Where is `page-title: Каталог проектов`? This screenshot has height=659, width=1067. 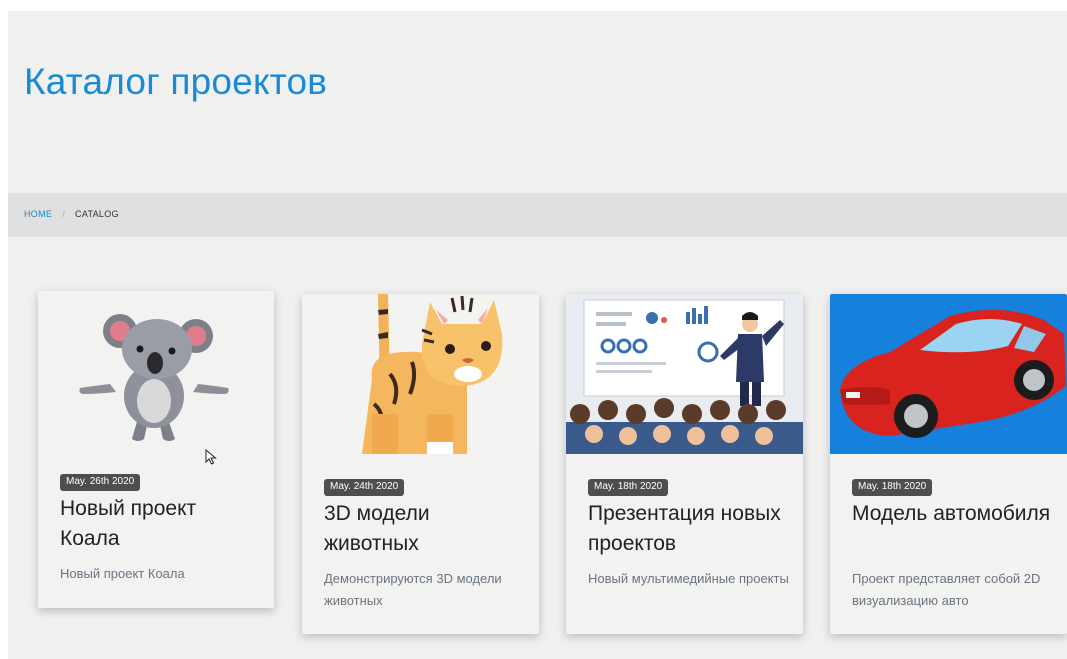 page-title: Каталог проектов is located at coordinates (176, 81).